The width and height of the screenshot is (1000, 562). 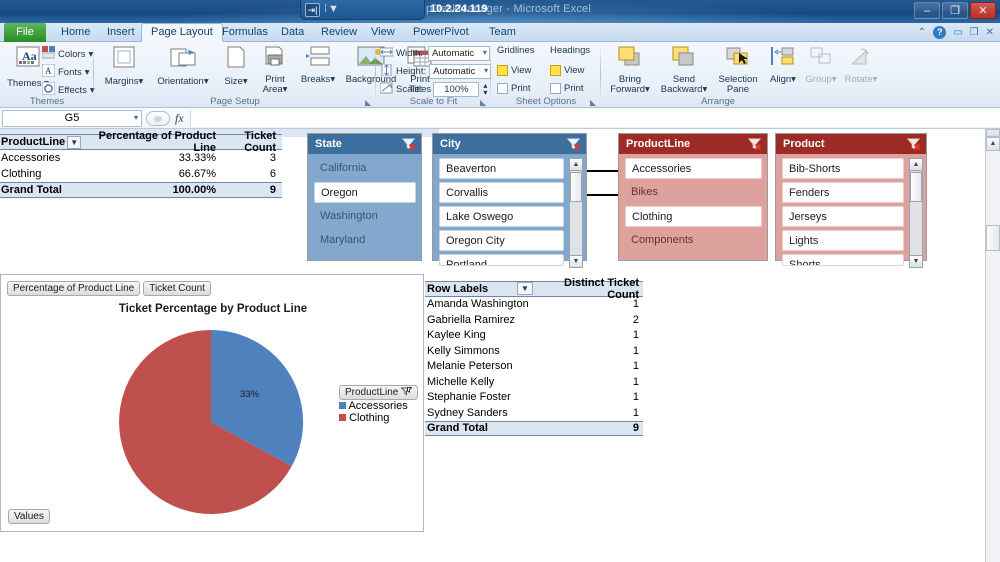 I want to click on table-row: Stephanie Foster 1, so click(x=534, y=398).